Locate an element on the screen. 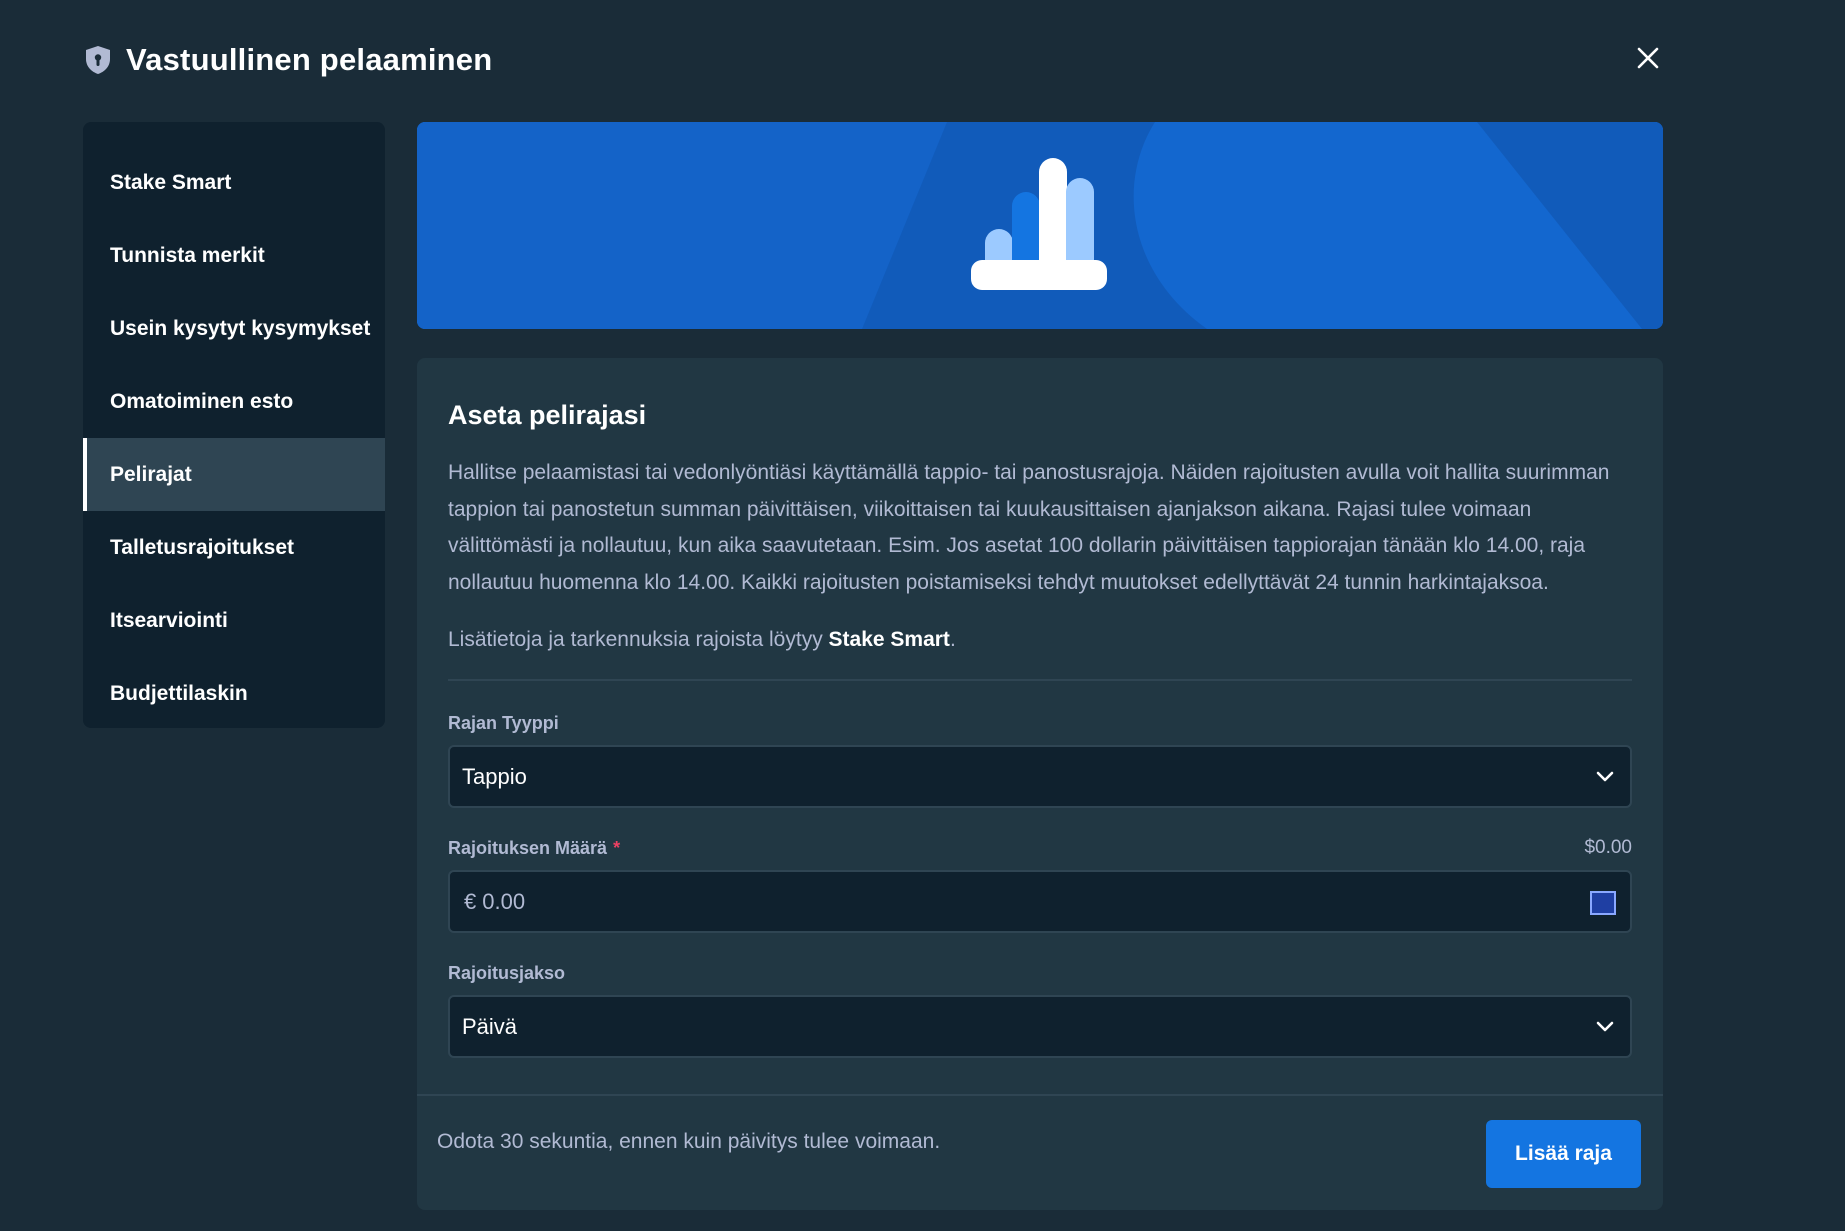 Image resolution: width=1845 pixels, height=1231 pixels. stake-smart-link: Stake Smart is located at coordinates (889, 639).